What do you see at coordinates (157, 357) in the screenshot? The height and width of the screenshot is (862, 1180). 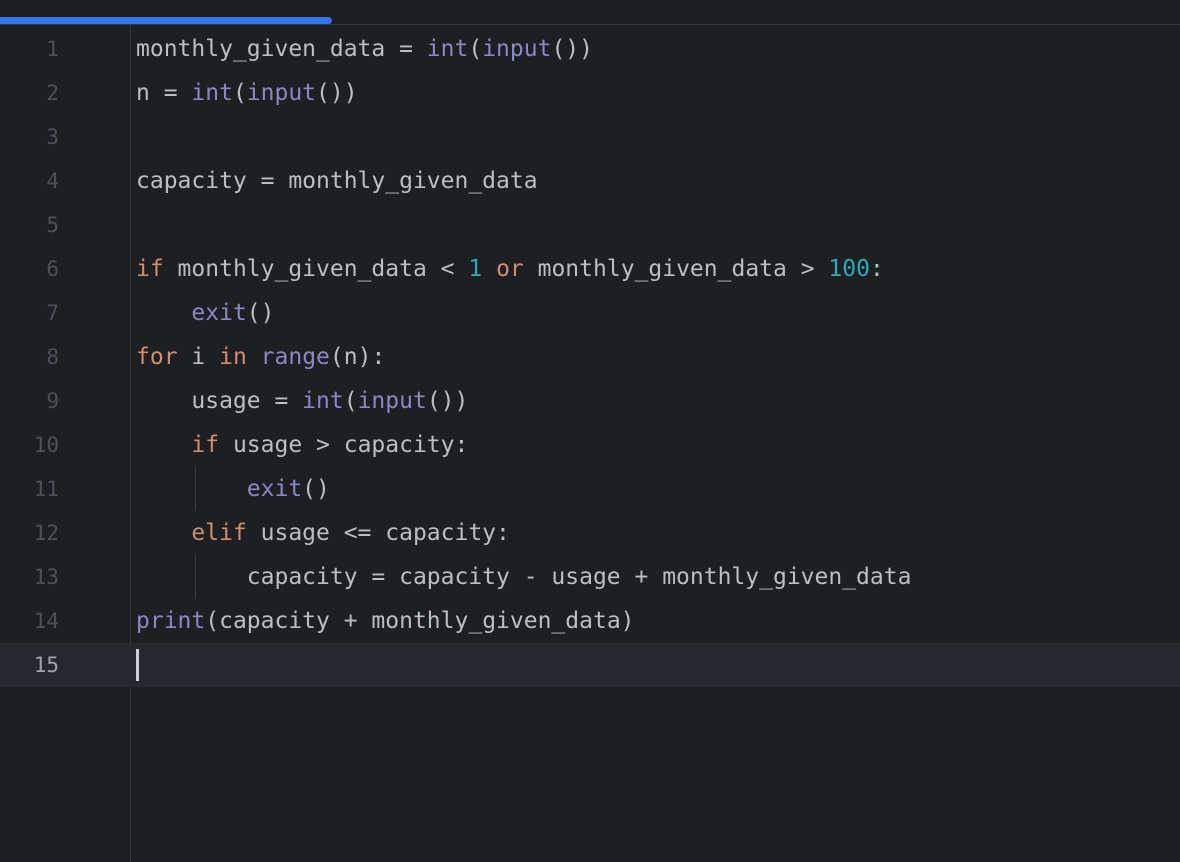 I see `code-token: for` at bounding box center [157, 357].